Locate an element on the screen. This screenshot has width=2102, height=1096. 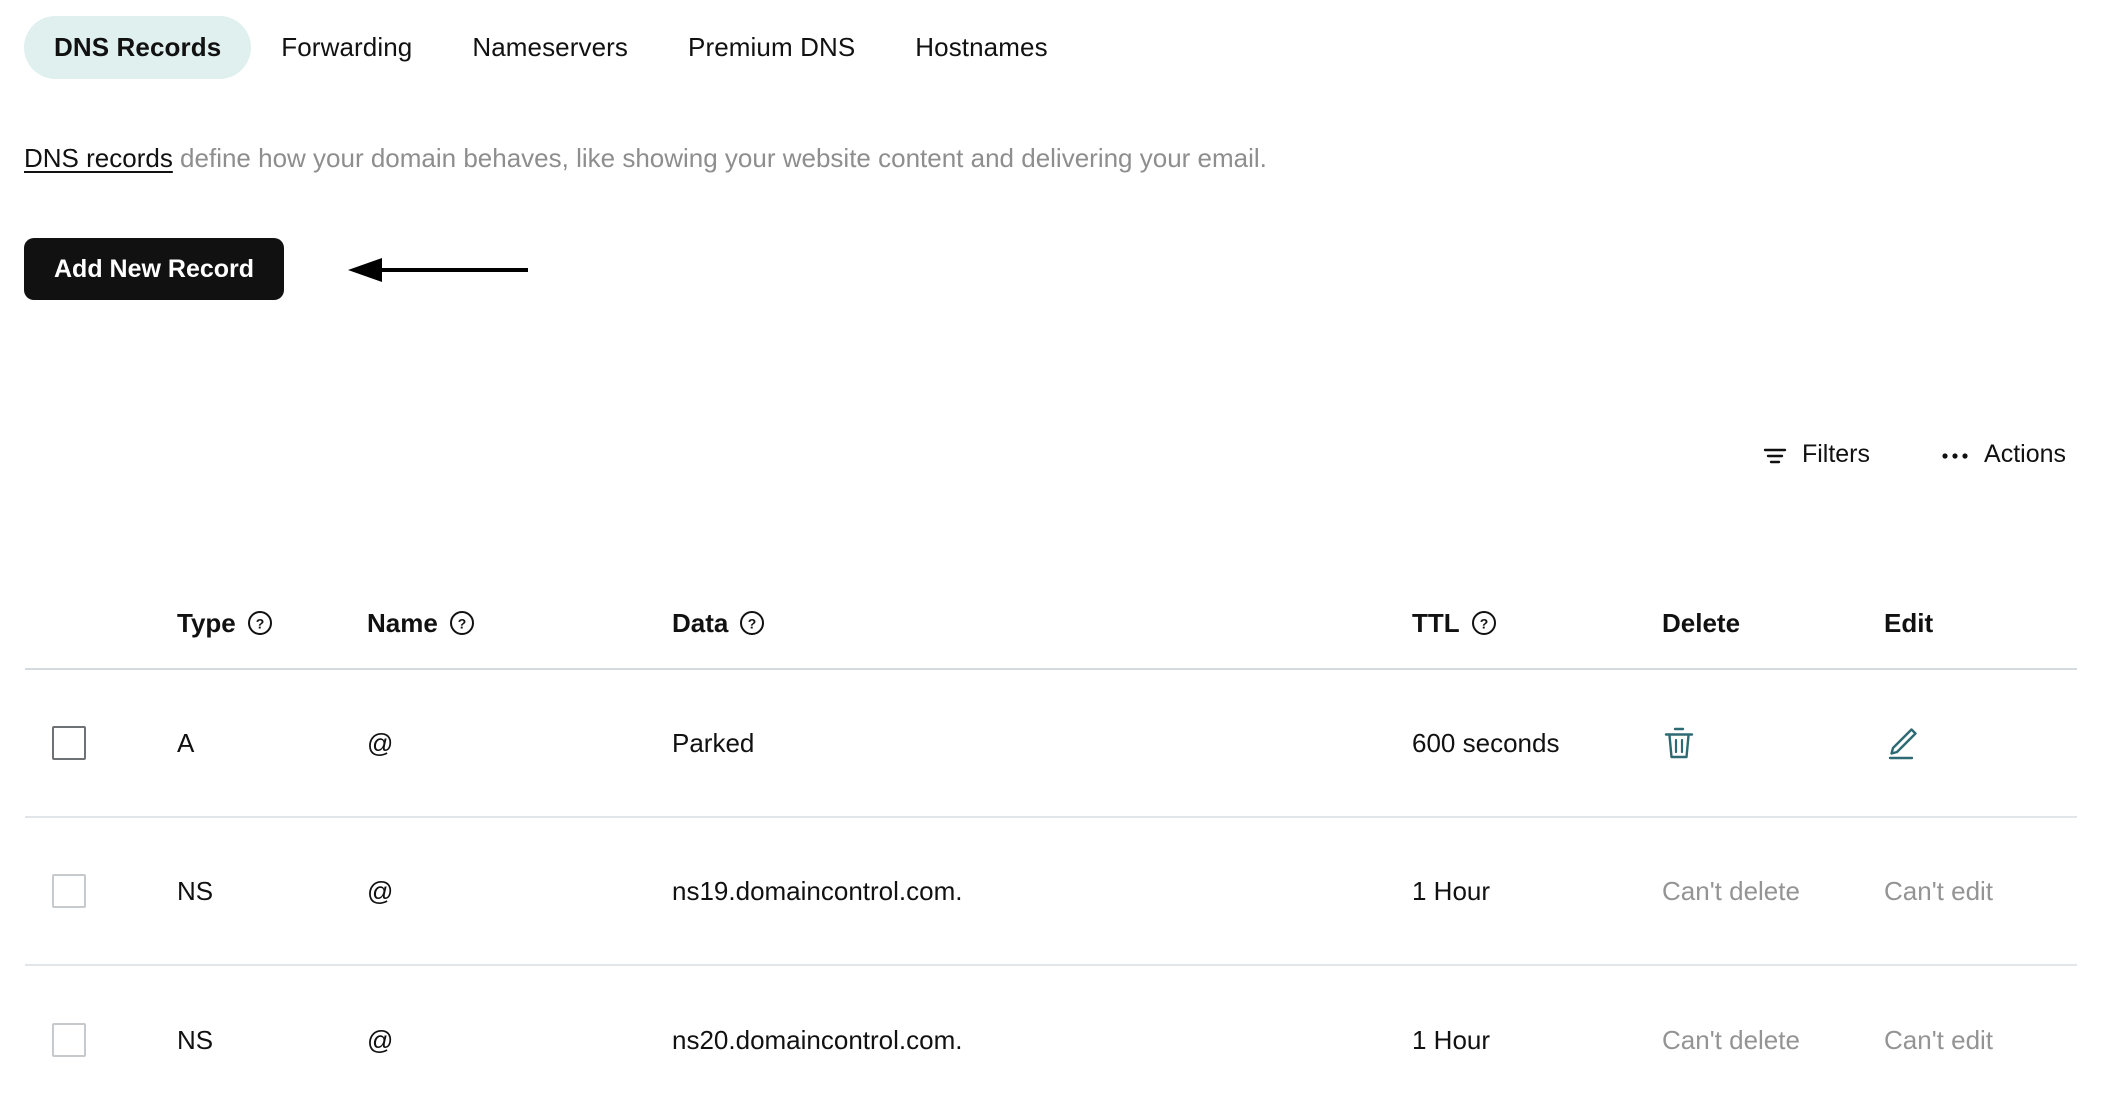
row-delete-cell is located at coordinates (1773, 743).